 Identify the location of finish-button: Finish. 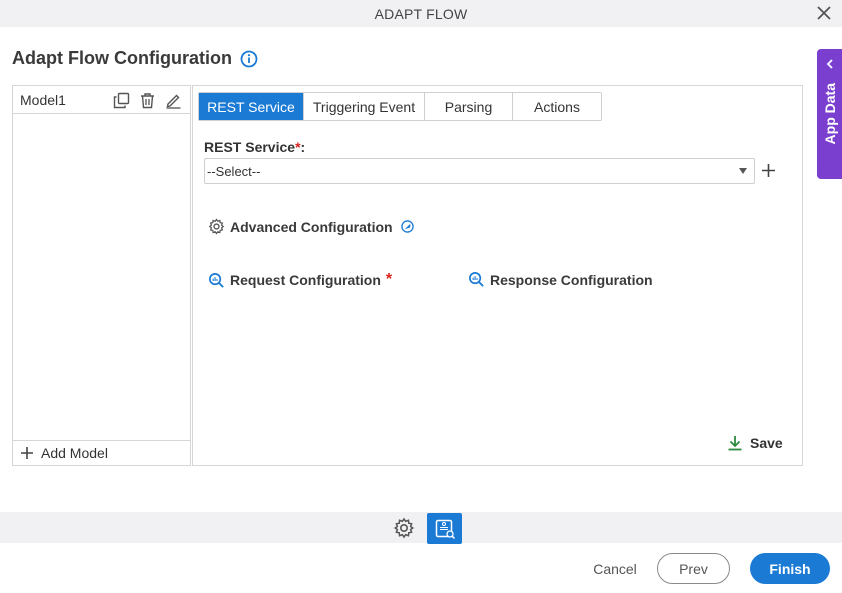
(790, 568).